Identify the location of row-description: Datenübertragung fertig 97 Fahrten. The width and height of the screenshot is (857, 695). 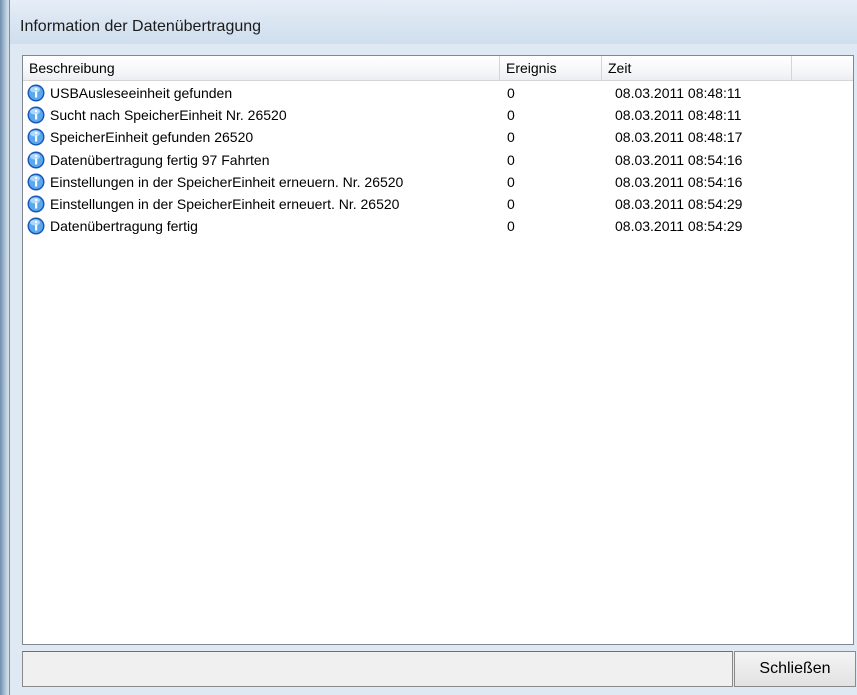
(160, 159).